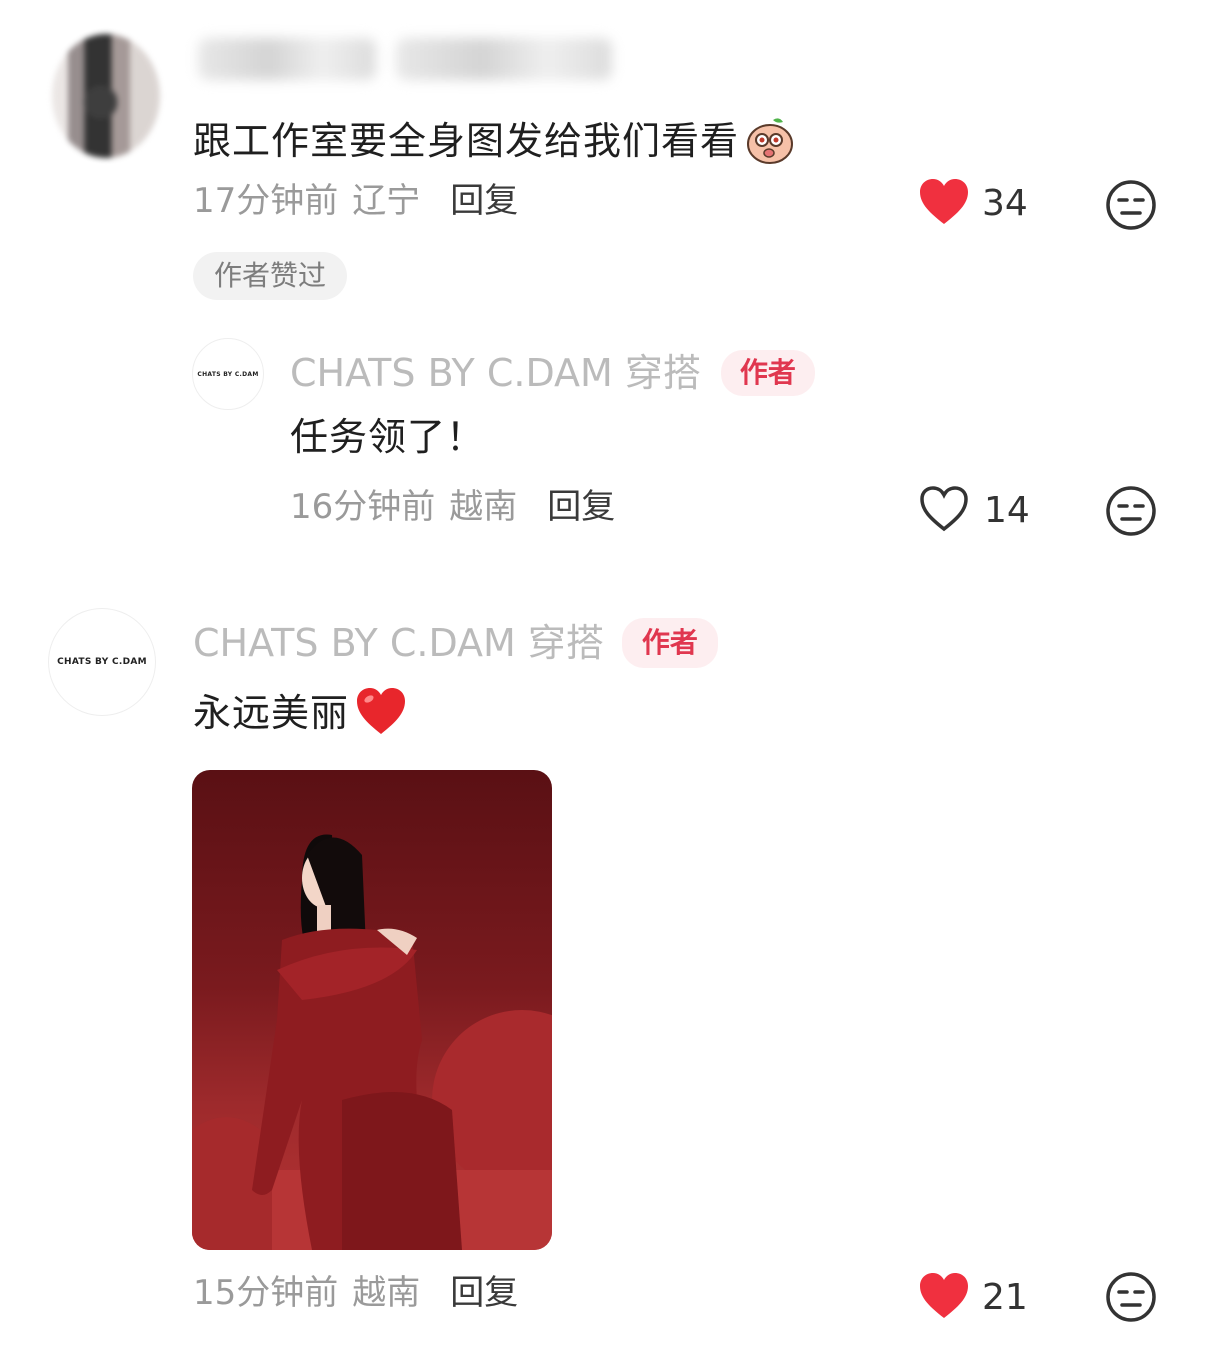 This screenshot has height=1353, width=1206. I want to click on woman-in-red-dress-image, so click(372, 1042).